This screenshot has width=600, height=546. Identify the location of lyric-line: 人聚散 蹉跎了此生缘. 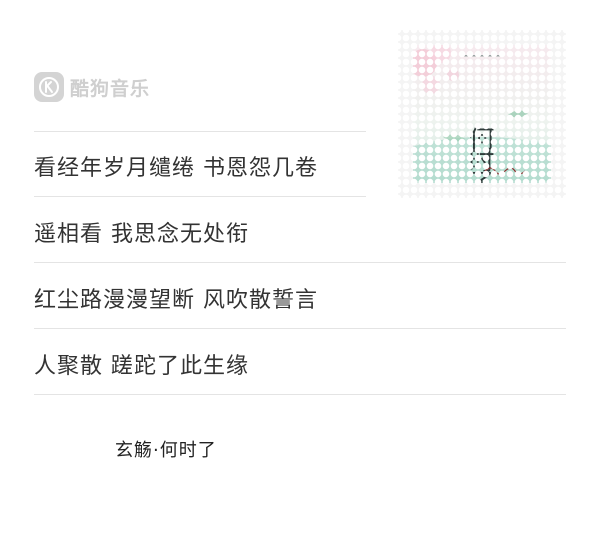
(141, 366).